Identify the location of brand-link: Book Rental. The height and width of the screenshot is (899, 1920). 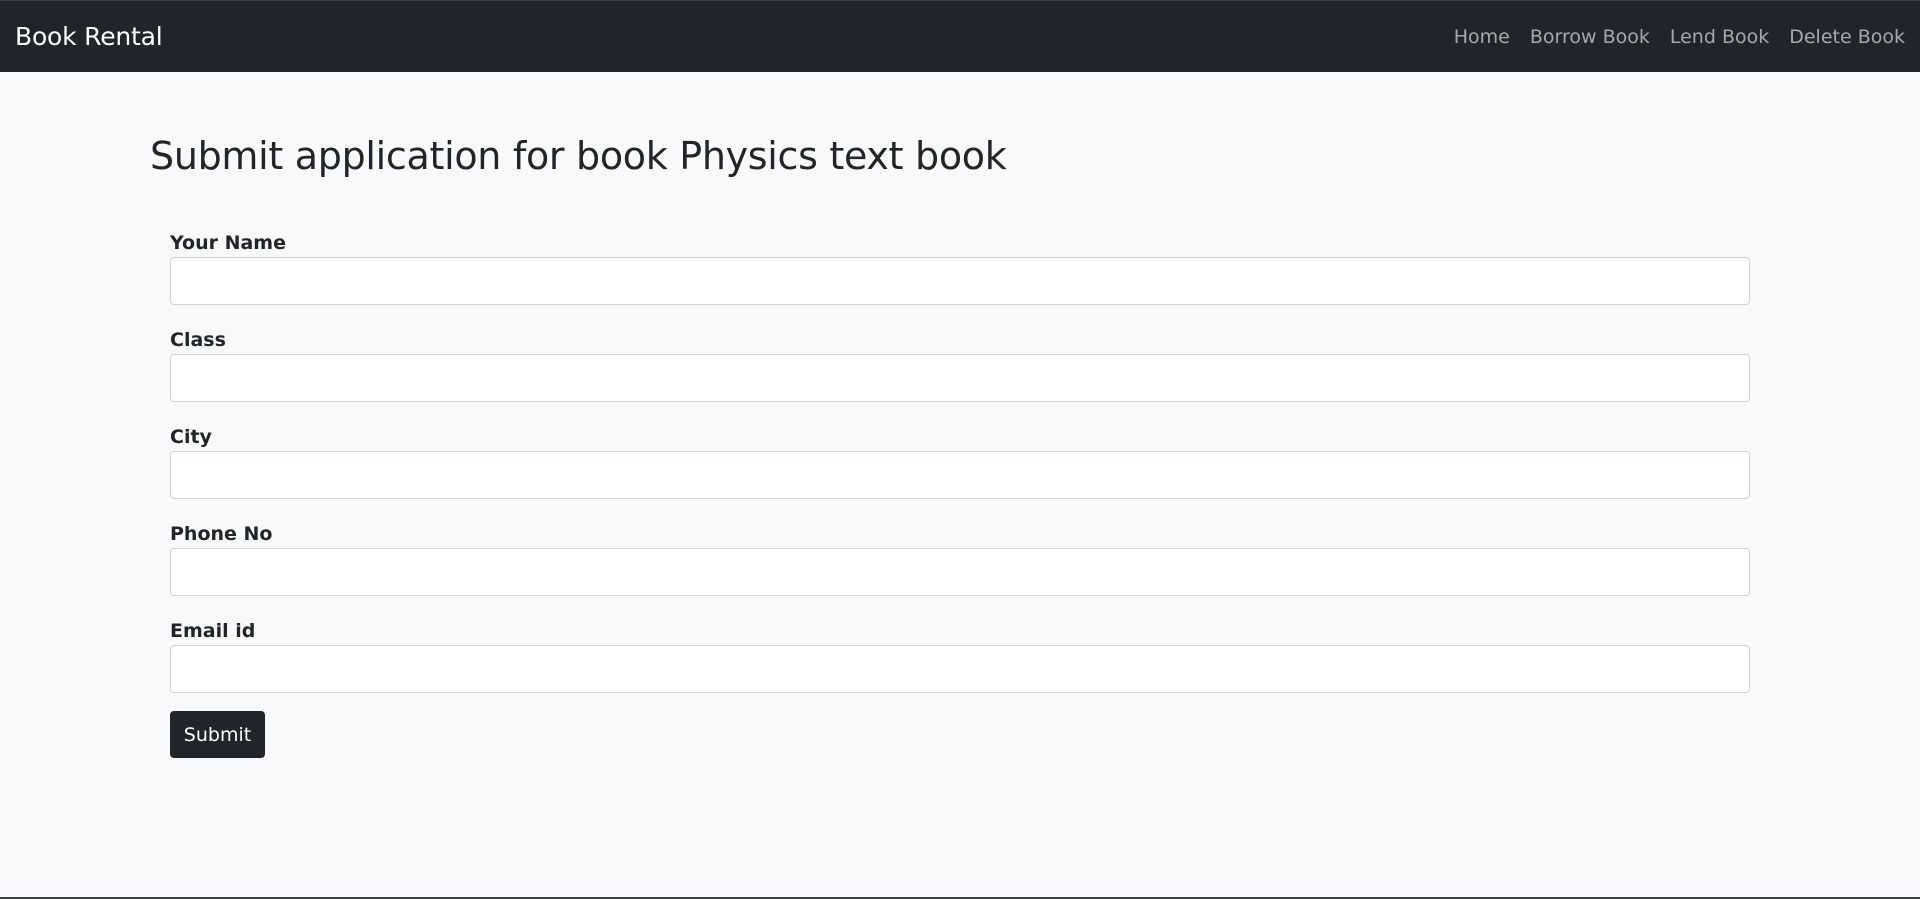
(89, 36).